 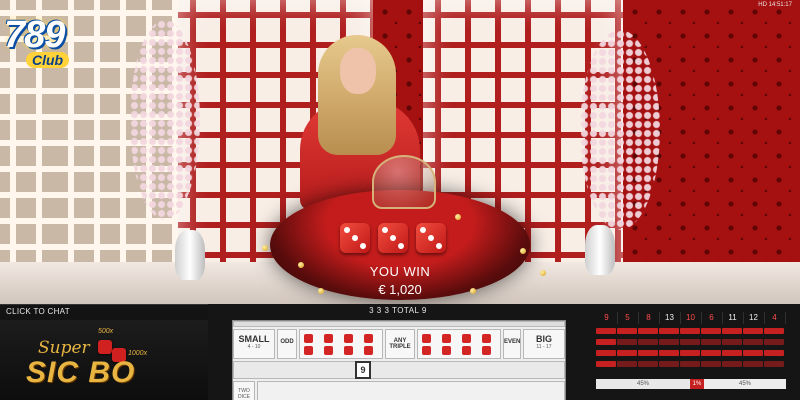 I want to click on vase-right, so click(x=600, y=250).